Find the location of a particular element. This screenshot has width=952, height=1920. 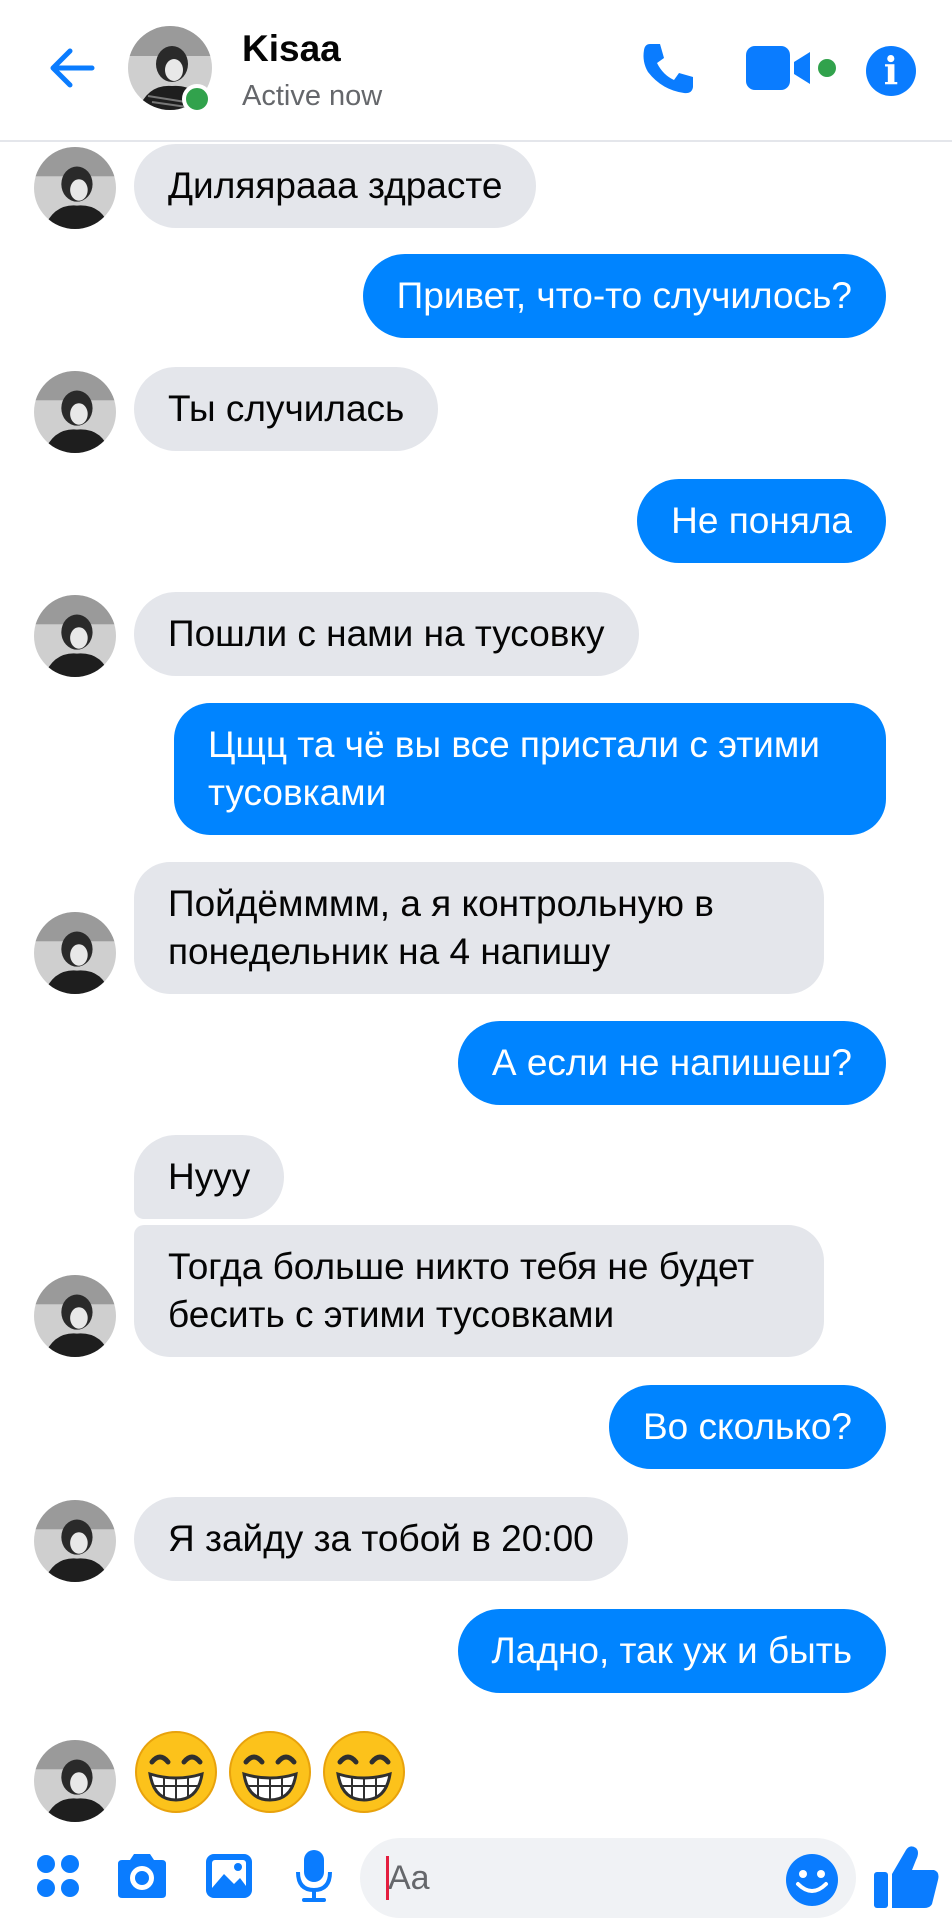

online-indicator is located at coordinates (197, 99).